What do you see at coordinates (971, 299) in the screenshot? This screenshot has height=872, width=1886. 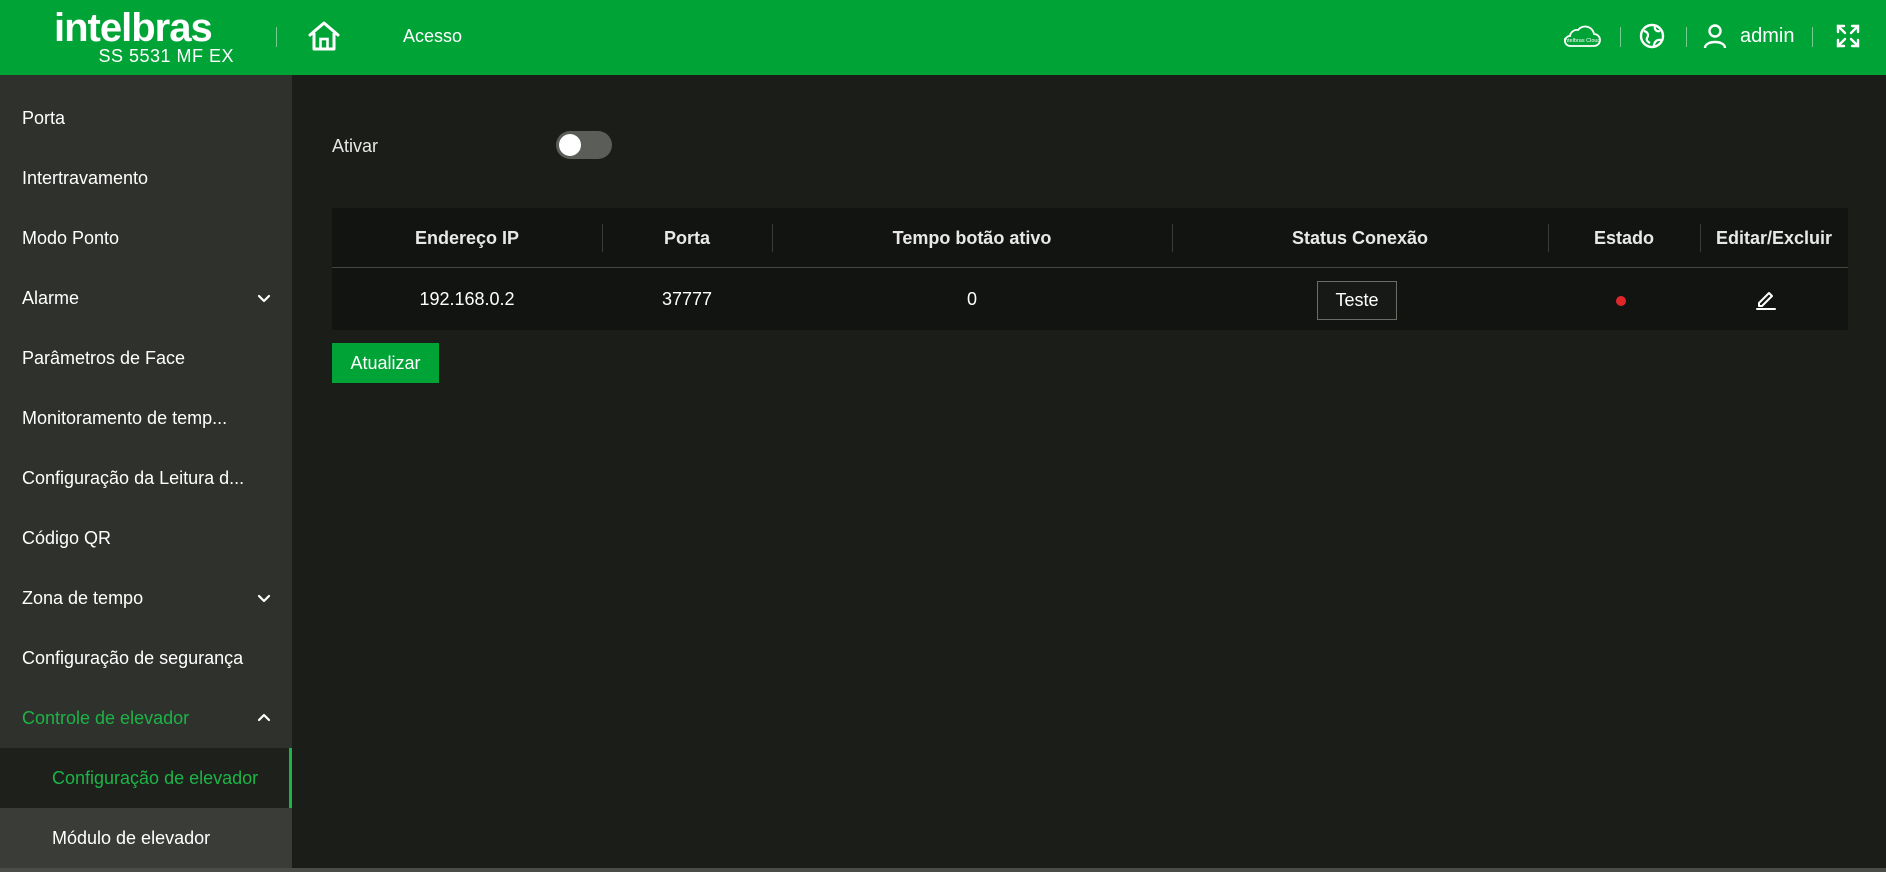 I see `cell-tempo-botao-ativo: 0` at bounding box center [971, 299].